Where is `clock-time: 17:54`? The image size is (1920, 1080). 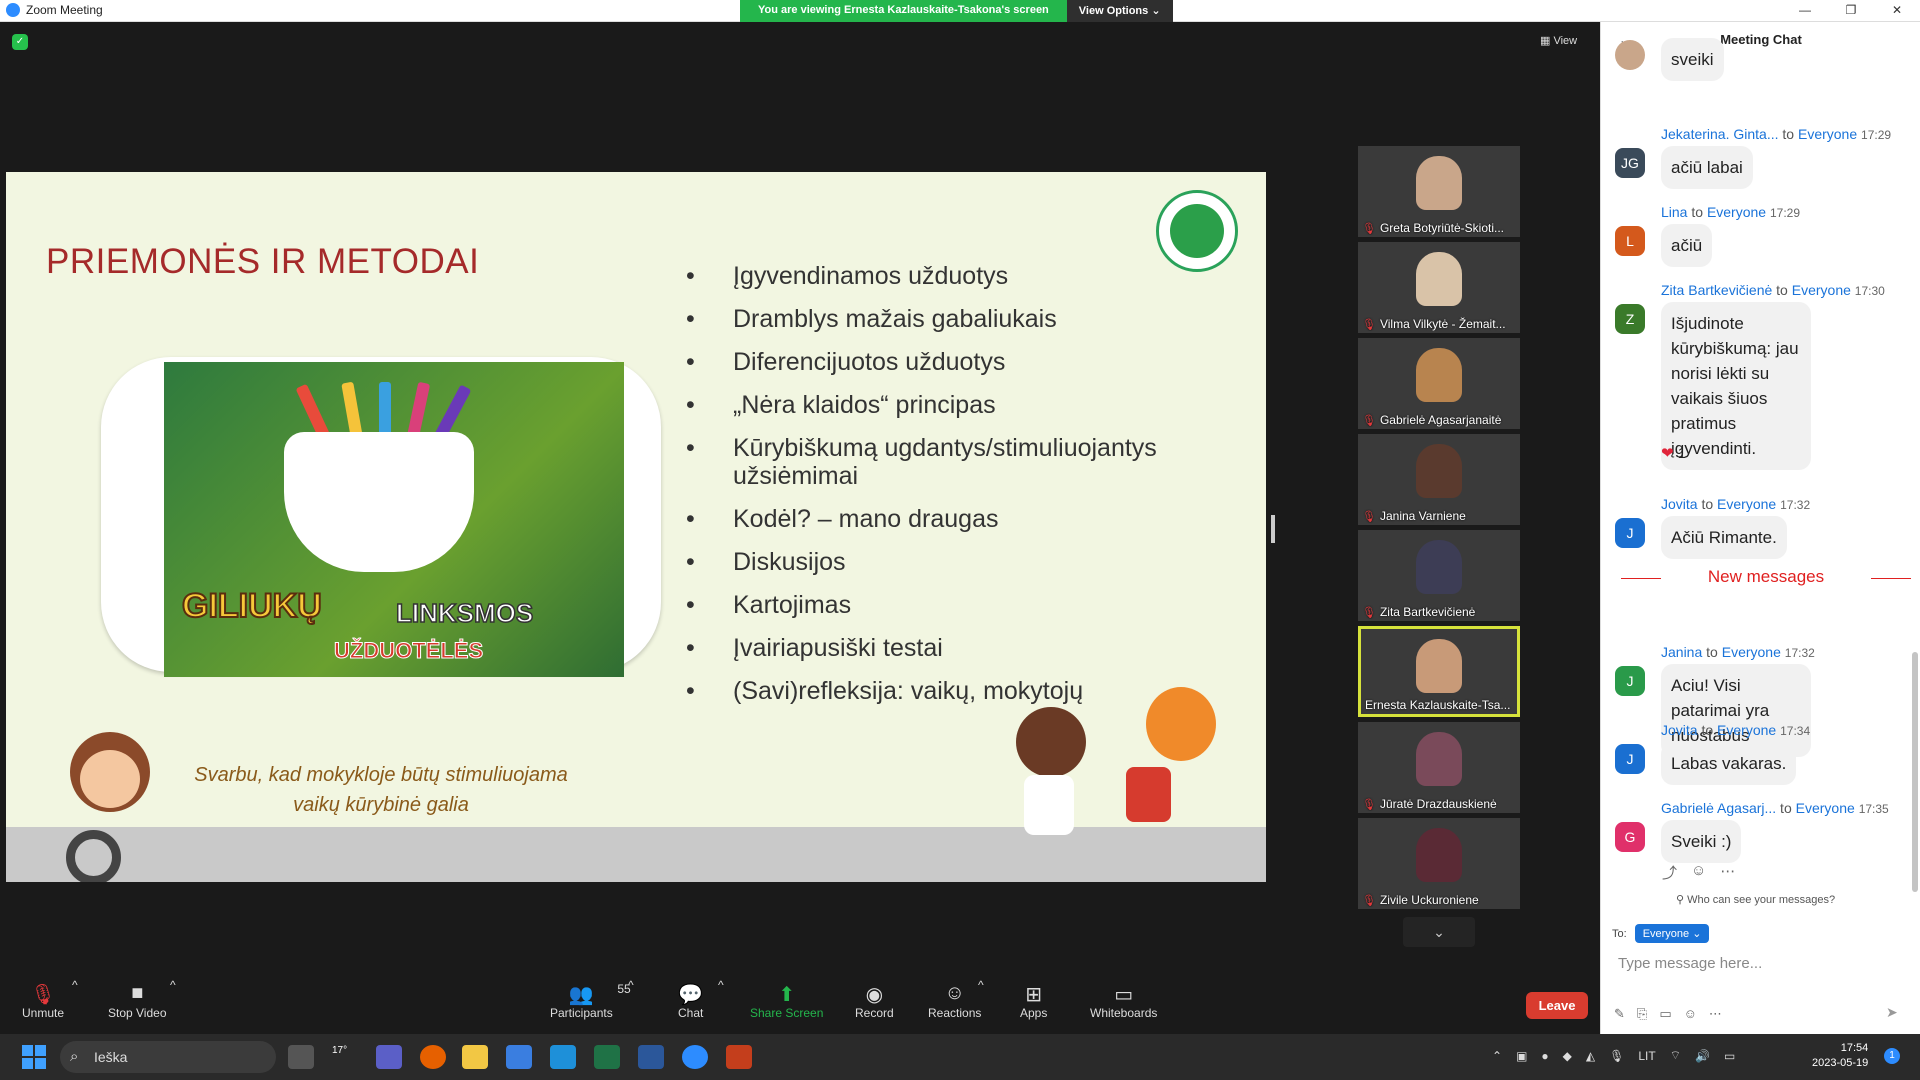 clock-time: 17:54 is located at coordinates (1854, 1048).